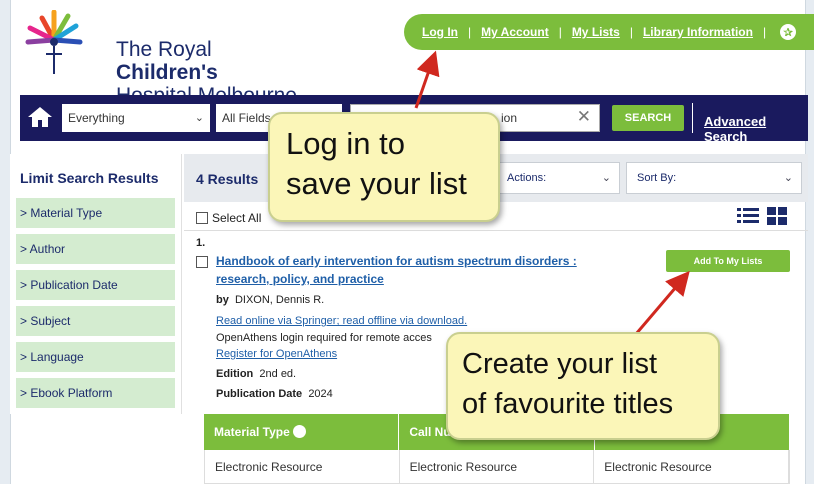 This screenshot has height=484, width=814. Describe the element at coordinates (252, 432) in the screenshot. I see `column-header-label: Material Type` at that location.